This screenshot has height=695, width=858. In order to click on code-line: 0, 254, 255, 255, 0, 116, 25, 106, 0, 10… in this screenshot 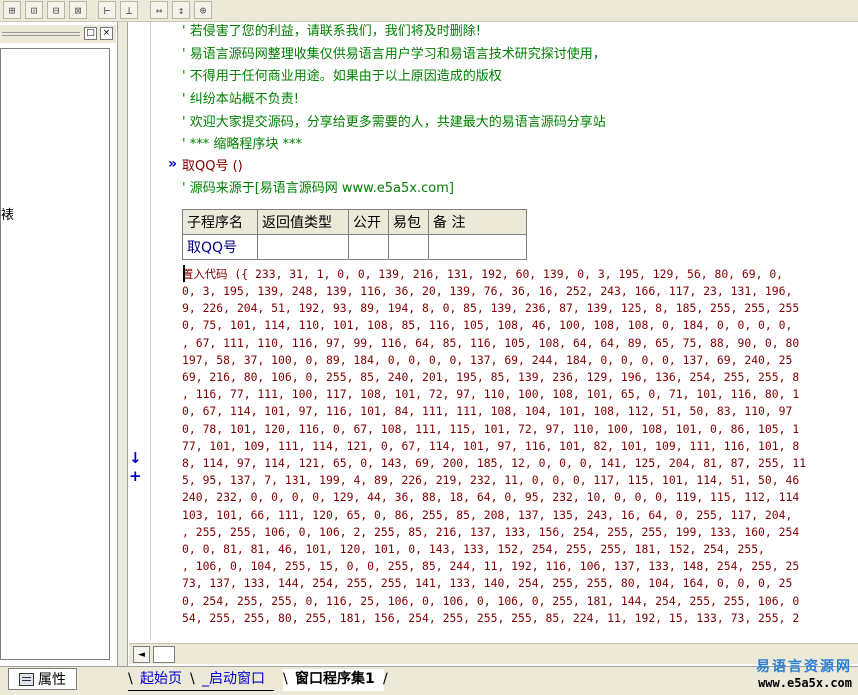, I will do `click(490, 601)`.